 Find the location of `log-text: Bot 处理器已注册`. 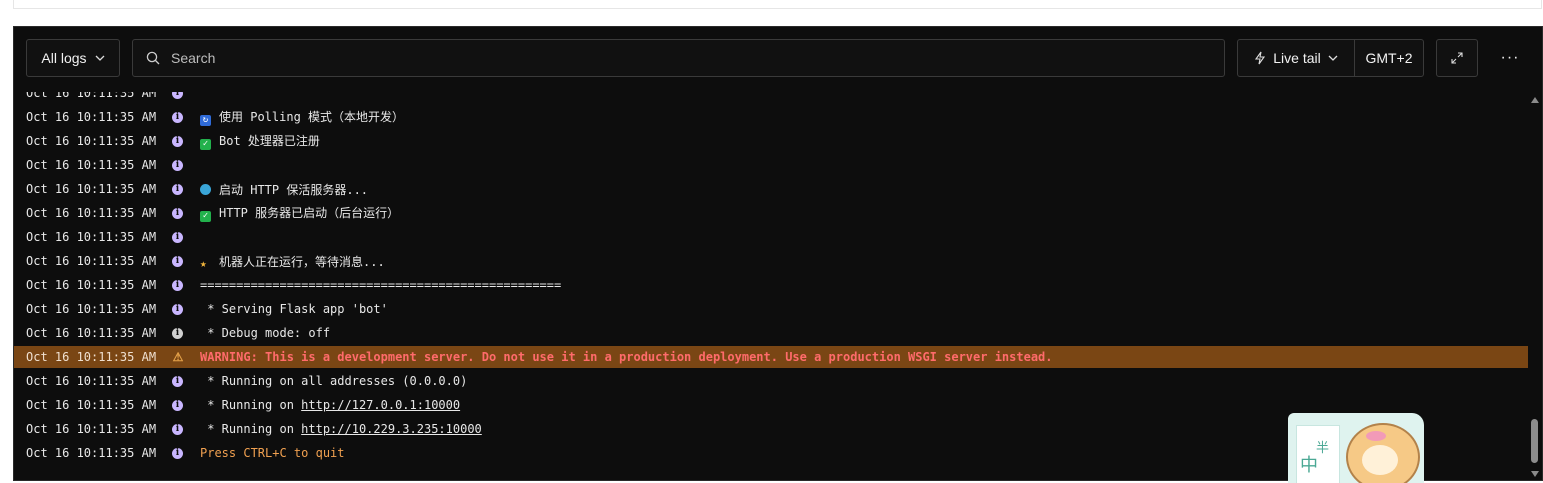

log-text: Bot 处理器已注册 is located at coordinates (269, 141).